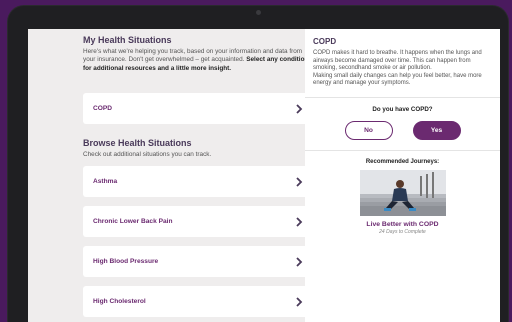 The image size is (512, 322). Describe the element at coordinates (402, 231) in the screenshot. I see `journey-subtitle: 24 Days to Complete` at that location.